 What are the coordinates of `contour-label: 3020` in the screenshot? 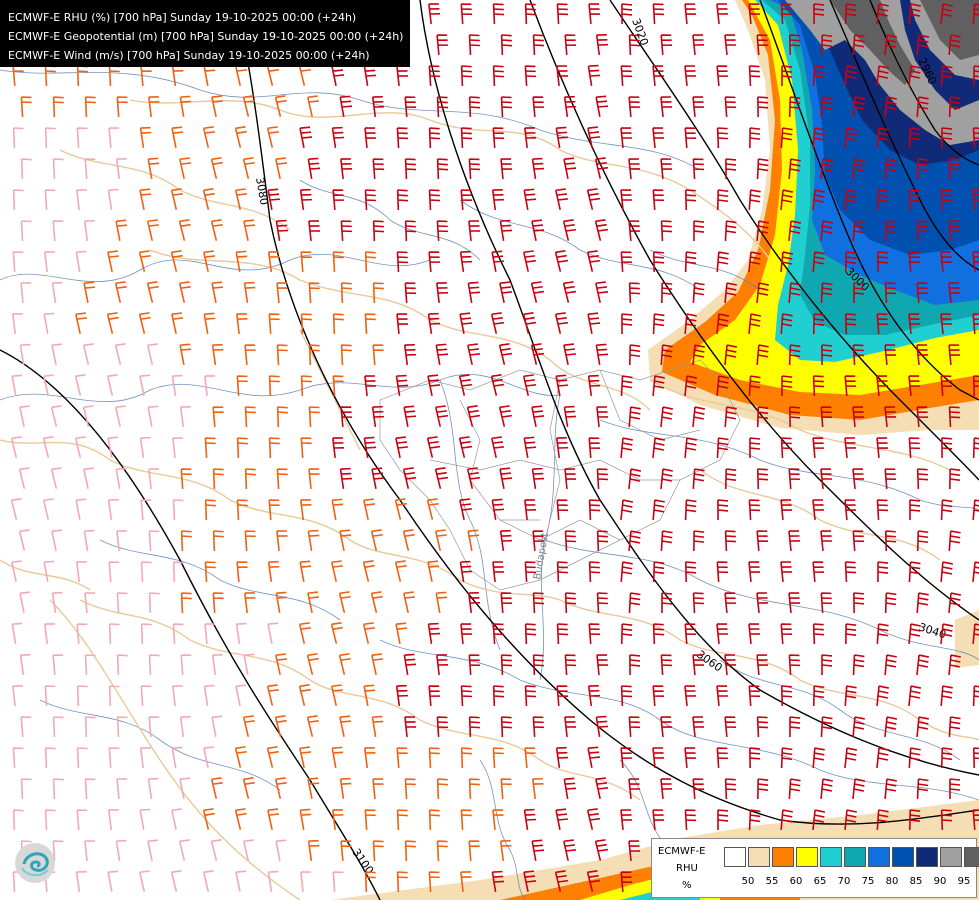 It's located at (640, 32).